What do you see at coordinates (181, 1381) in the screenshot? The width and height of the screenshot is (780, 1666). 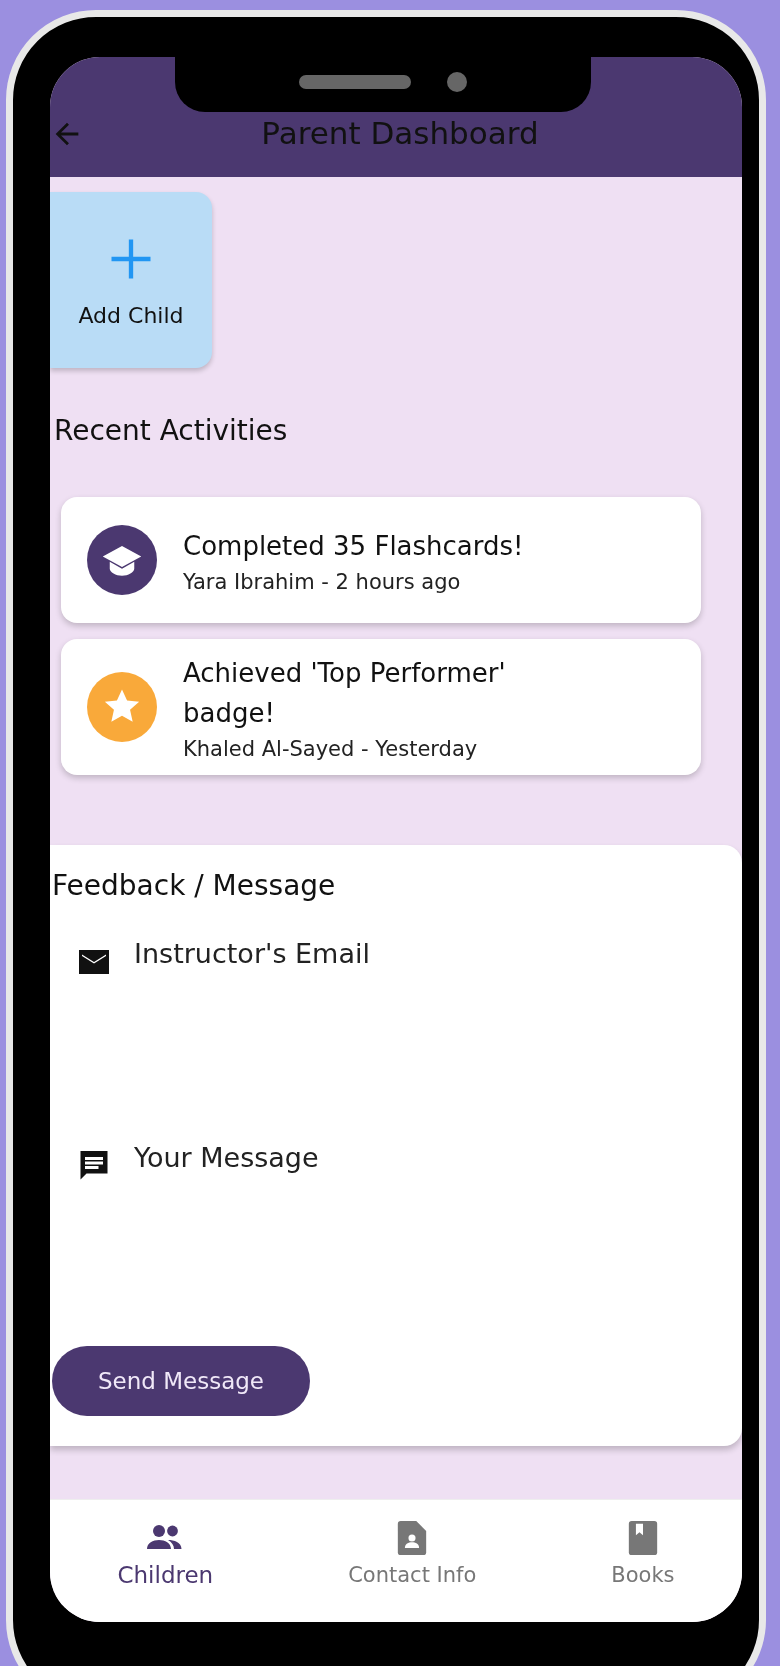 I see `send-message-button: Send Message` at bounding box center [181, 1381].